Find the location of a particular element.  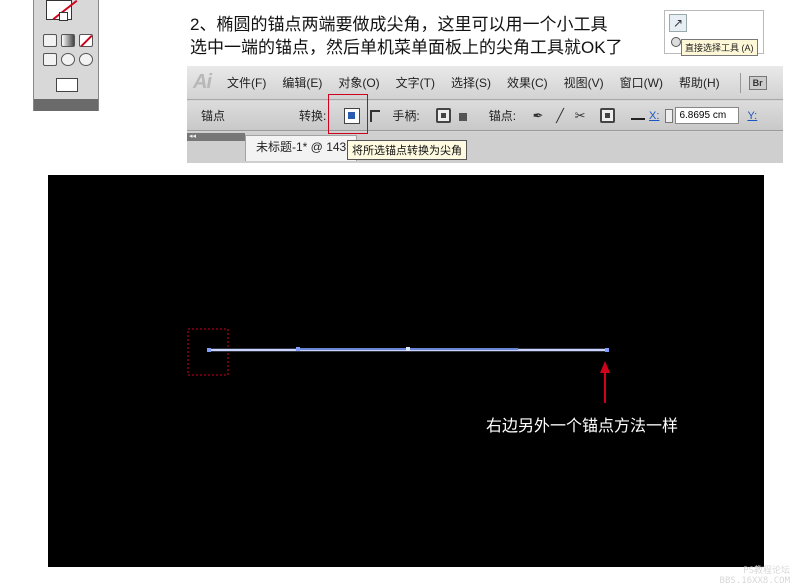

menu-separator is located at coordinates (740, 82).